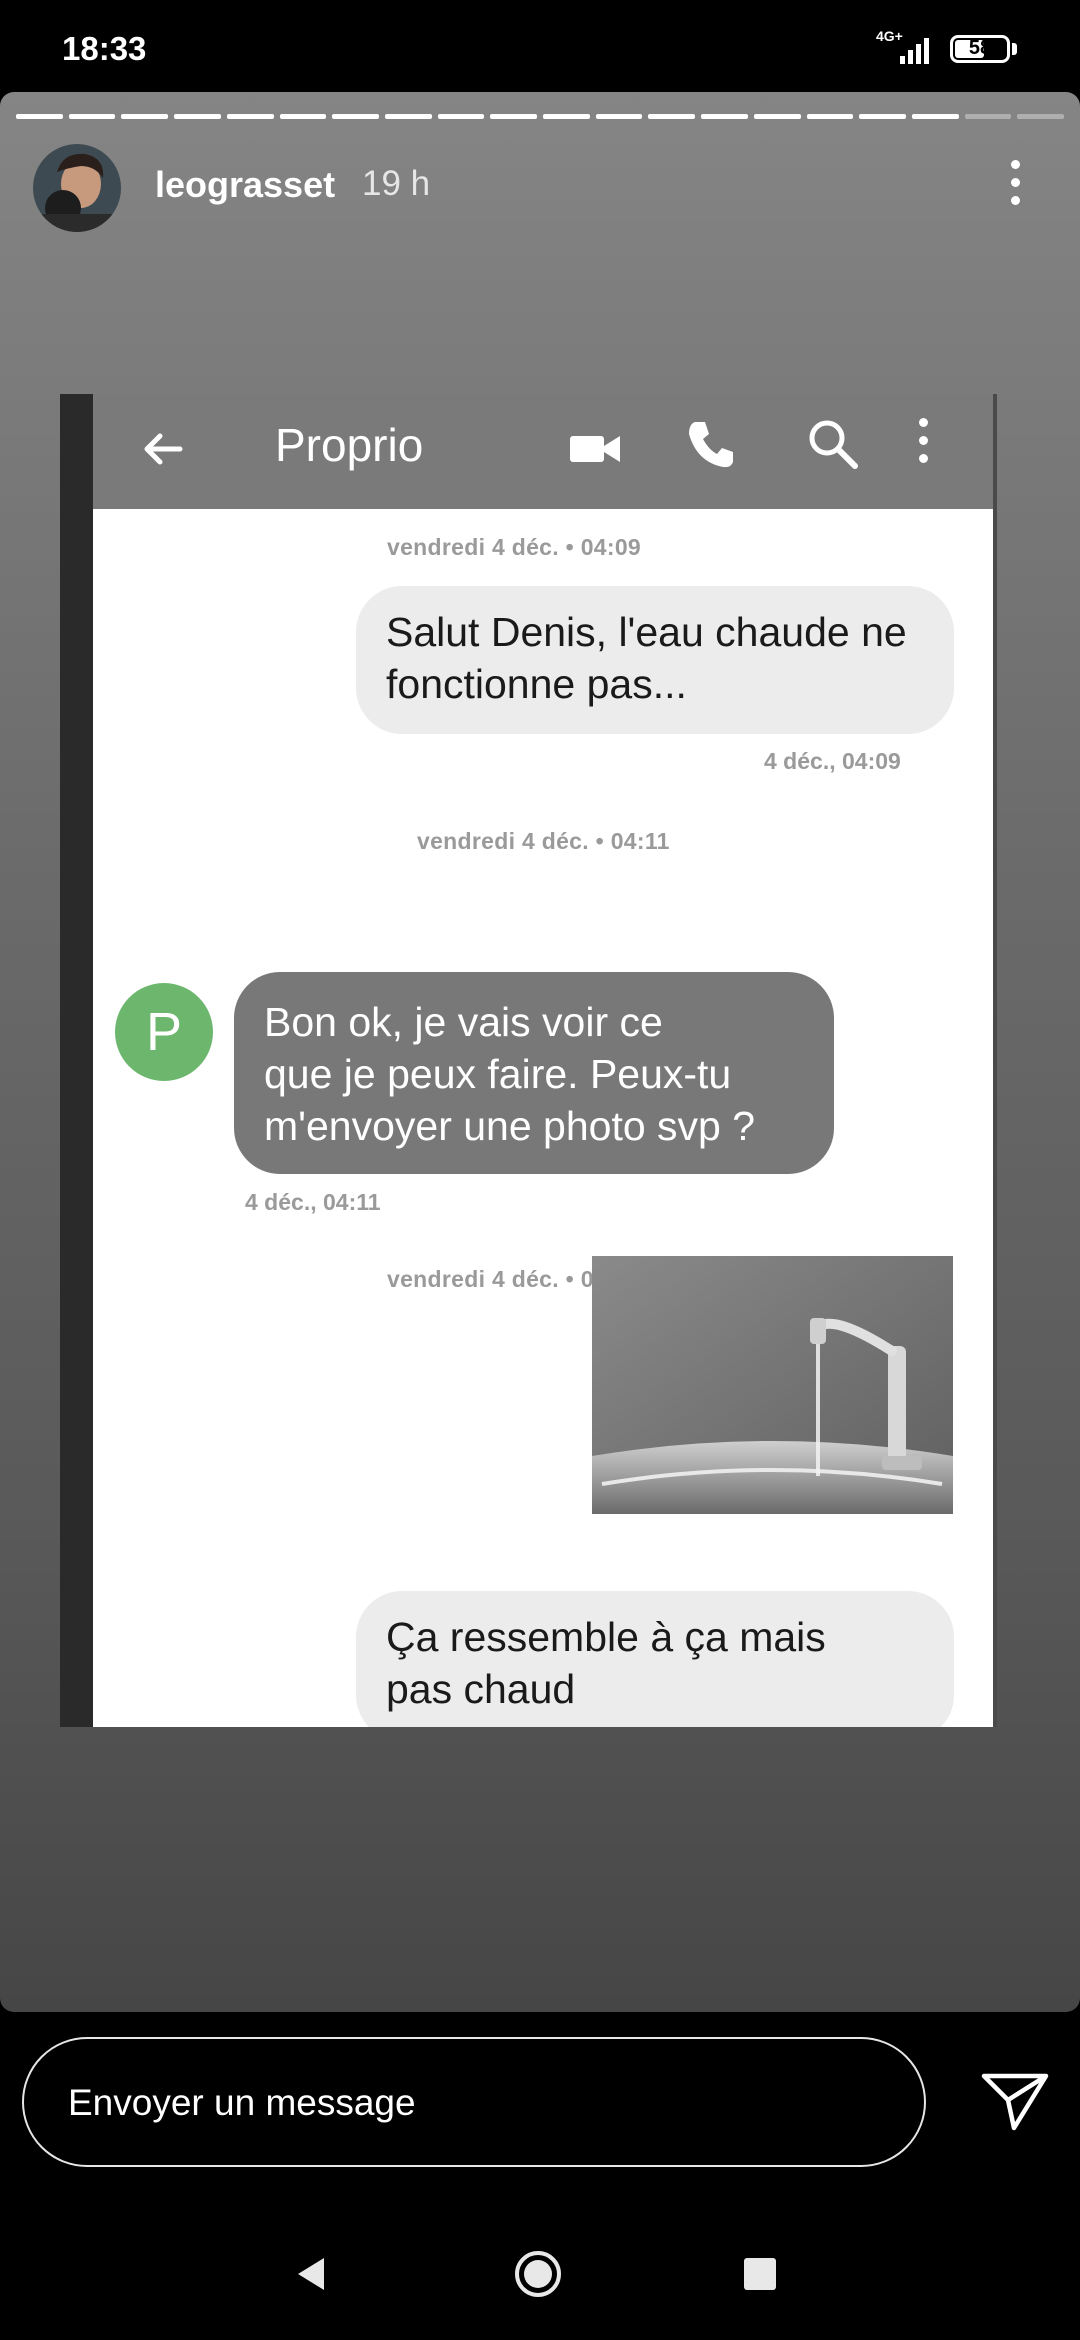 This screenshot has width=1080, height=2340. I want to click on signal-icon, so click(914, 51).